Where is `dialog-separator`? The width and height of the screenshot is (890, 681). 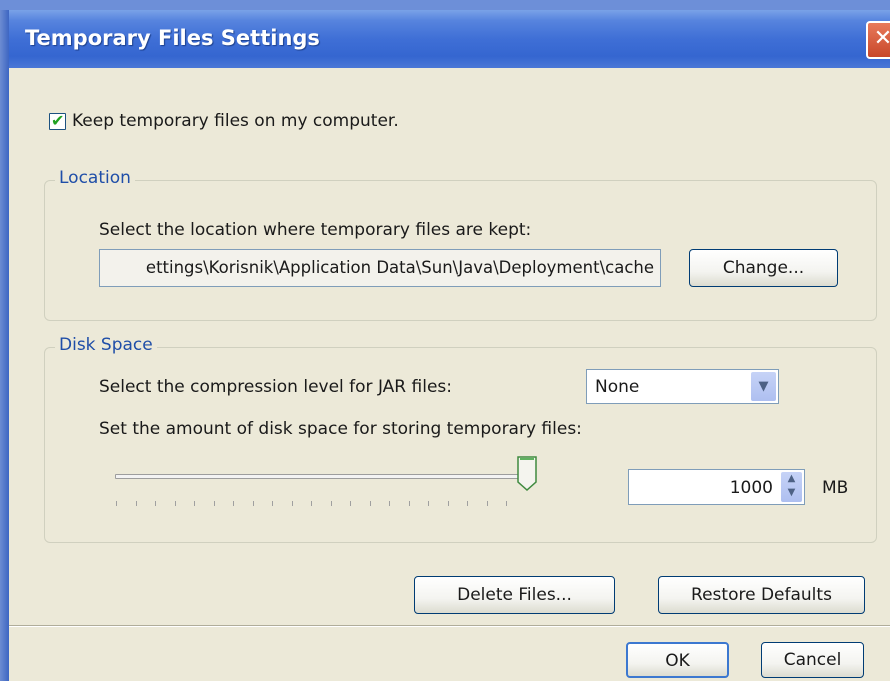 dialog-separator is located at coordinates (449, 626).